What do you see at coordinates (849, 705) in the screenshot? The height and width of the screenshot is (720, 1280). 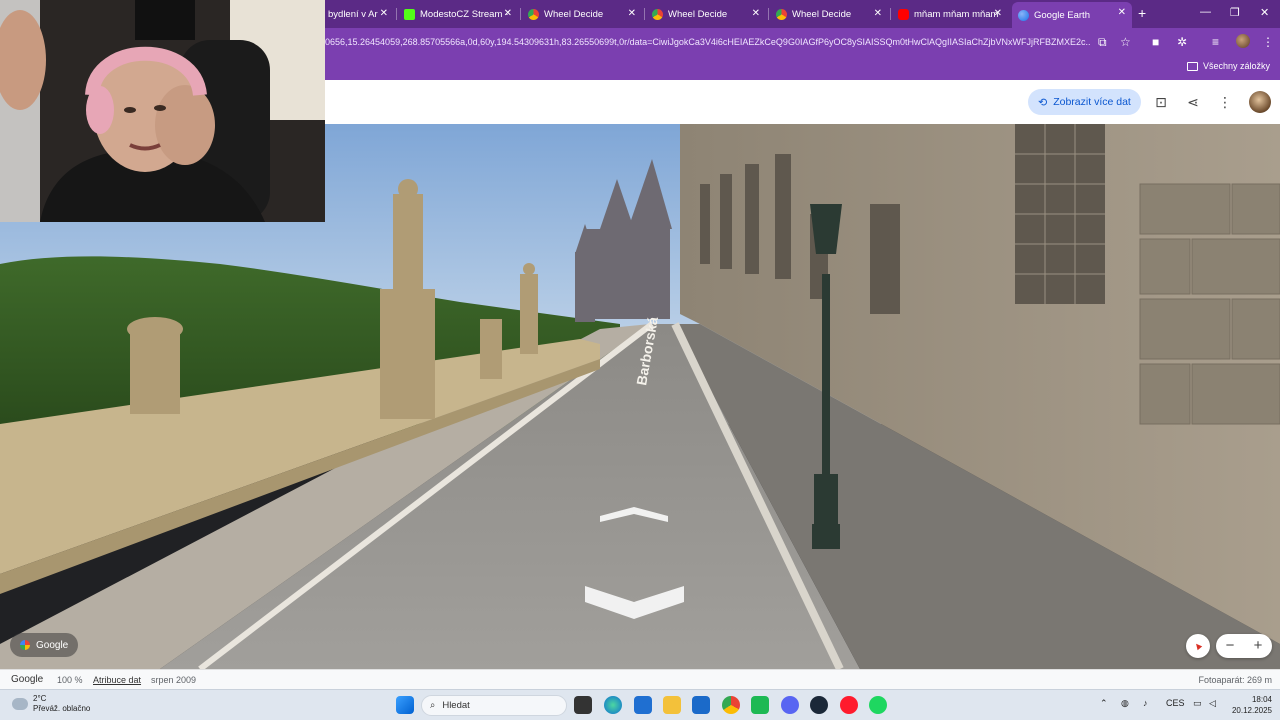 I see `opera-gx-icon` at bounding box center [849, 705].